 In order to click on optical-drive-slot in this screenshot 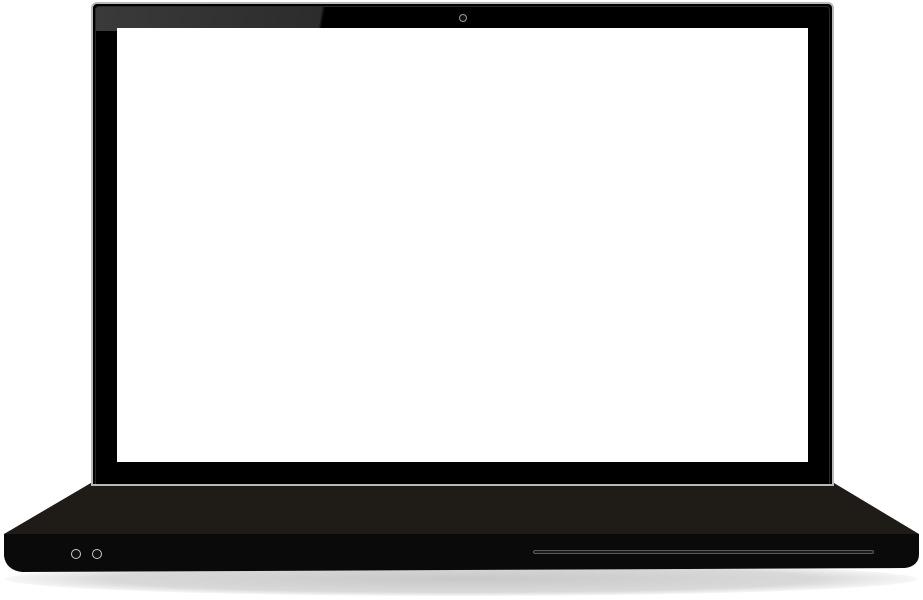, I will do `click(703, 552)`.